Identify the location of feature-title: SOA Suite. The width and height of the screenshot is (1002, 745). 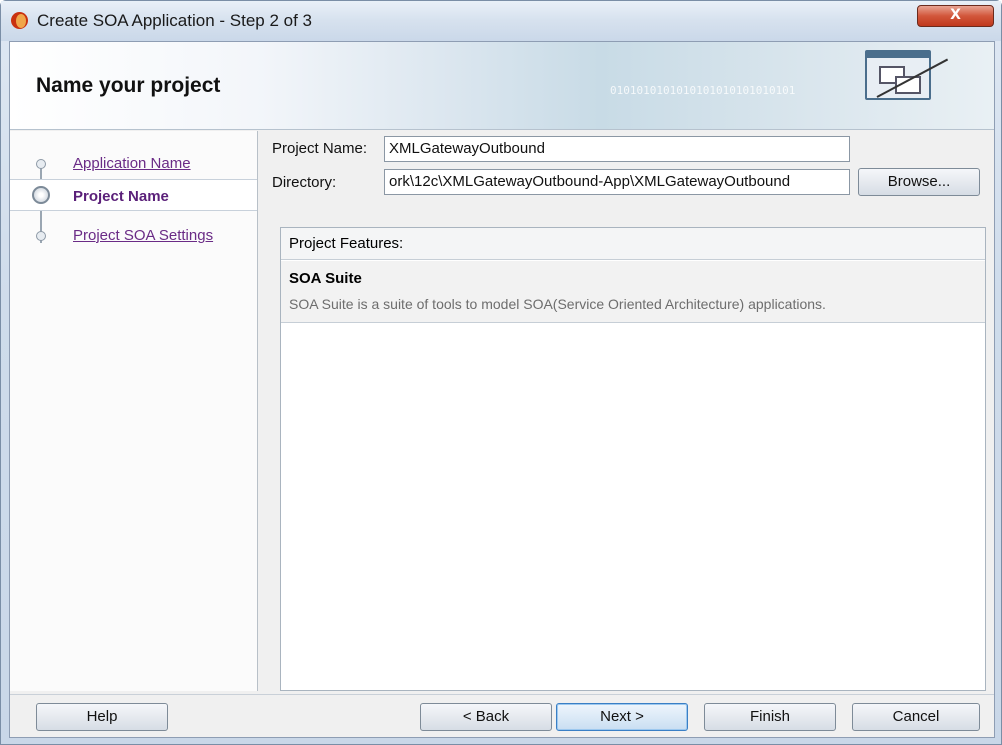
(325, 278).